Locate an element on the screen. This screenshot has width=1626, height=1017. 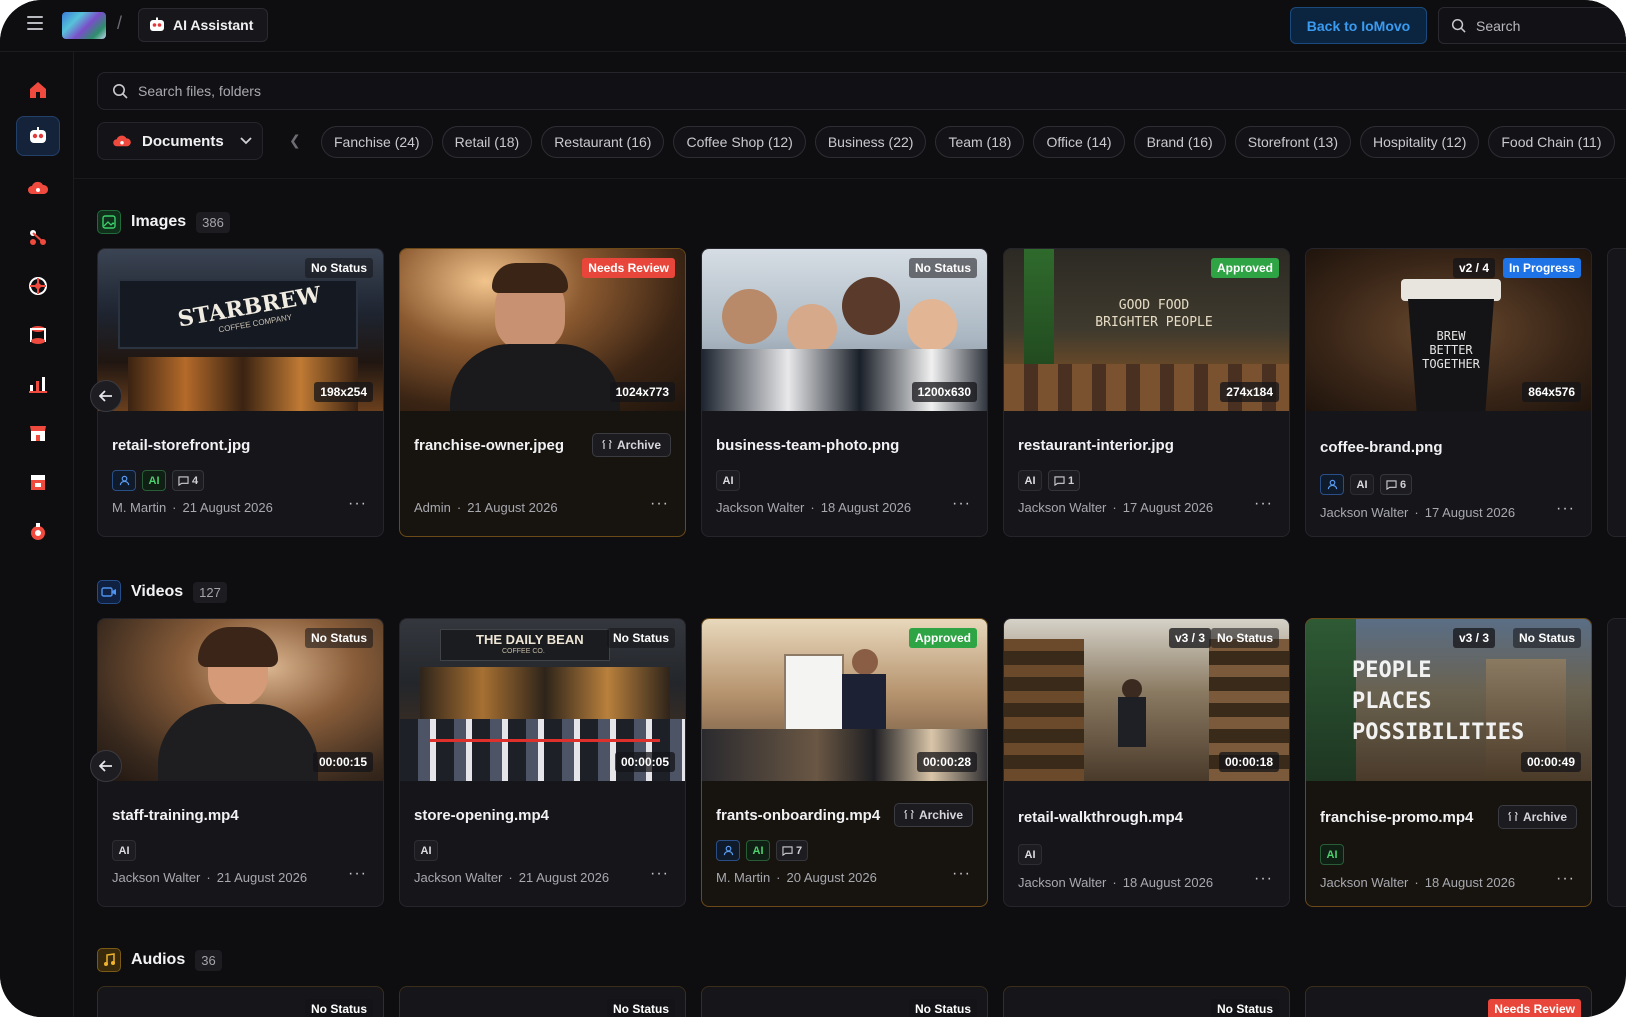
sidebar-item-globe is located at coordinates (38, 286).